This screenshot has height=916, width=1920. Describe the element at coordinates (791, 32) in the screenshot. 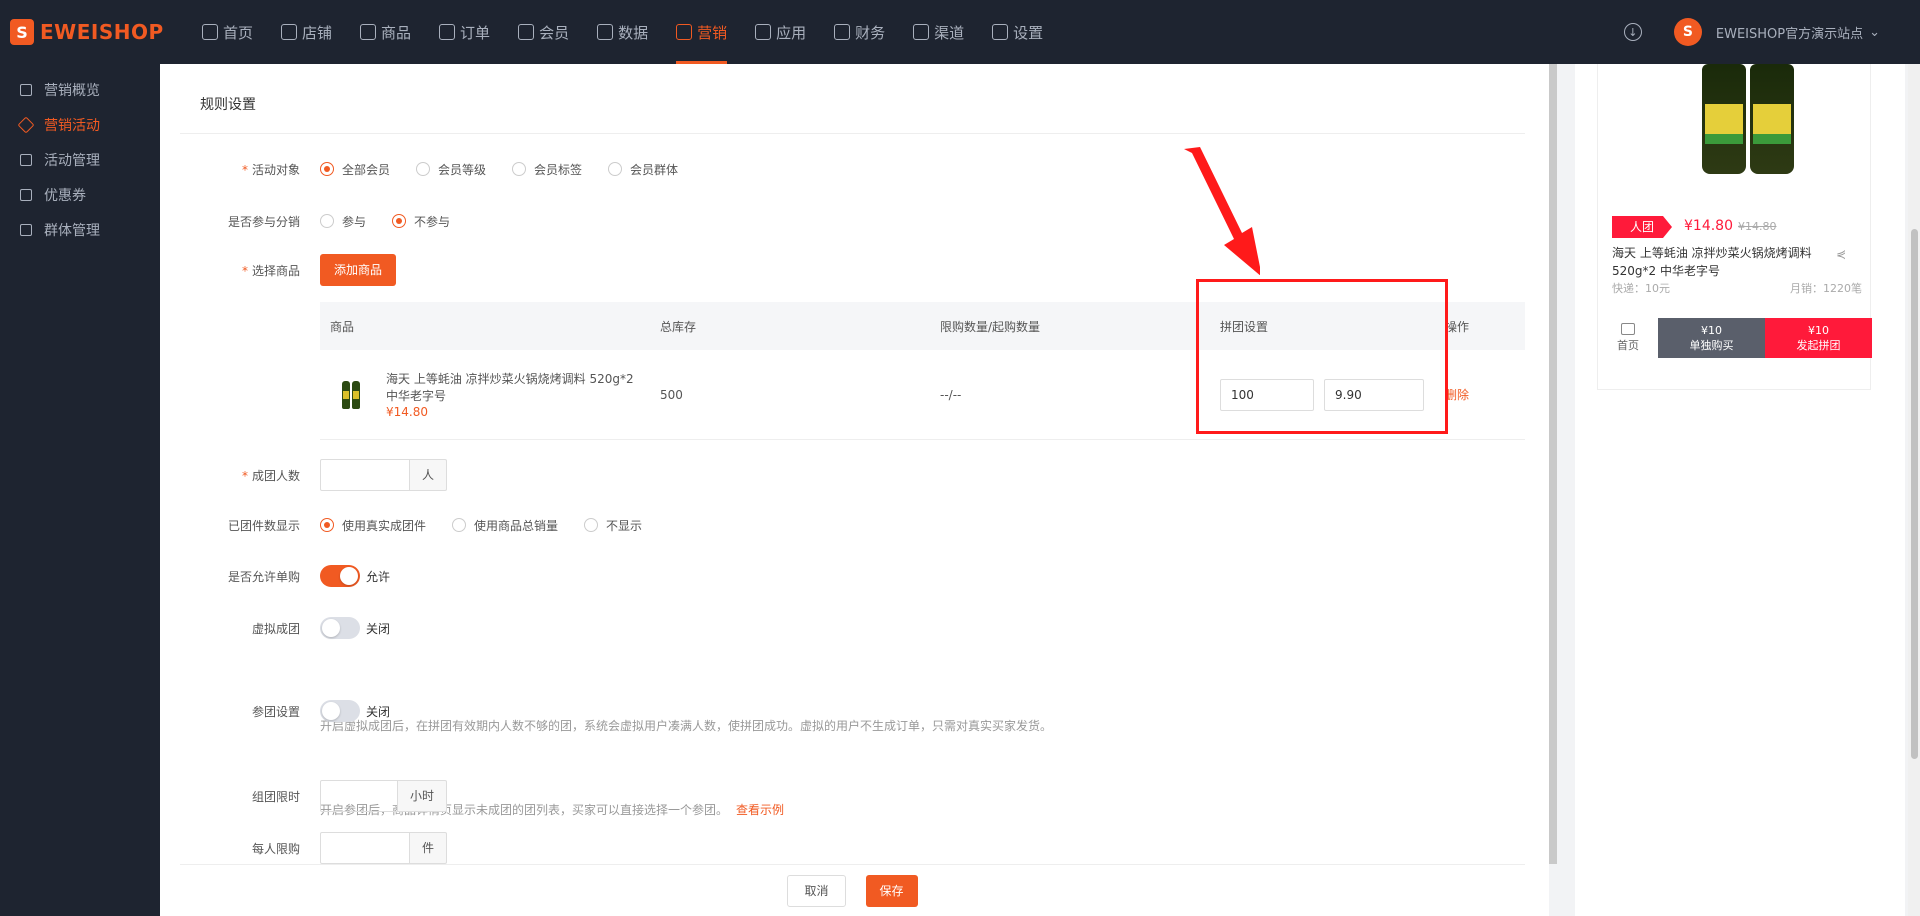

I see `nav-label: 应用` at that location.